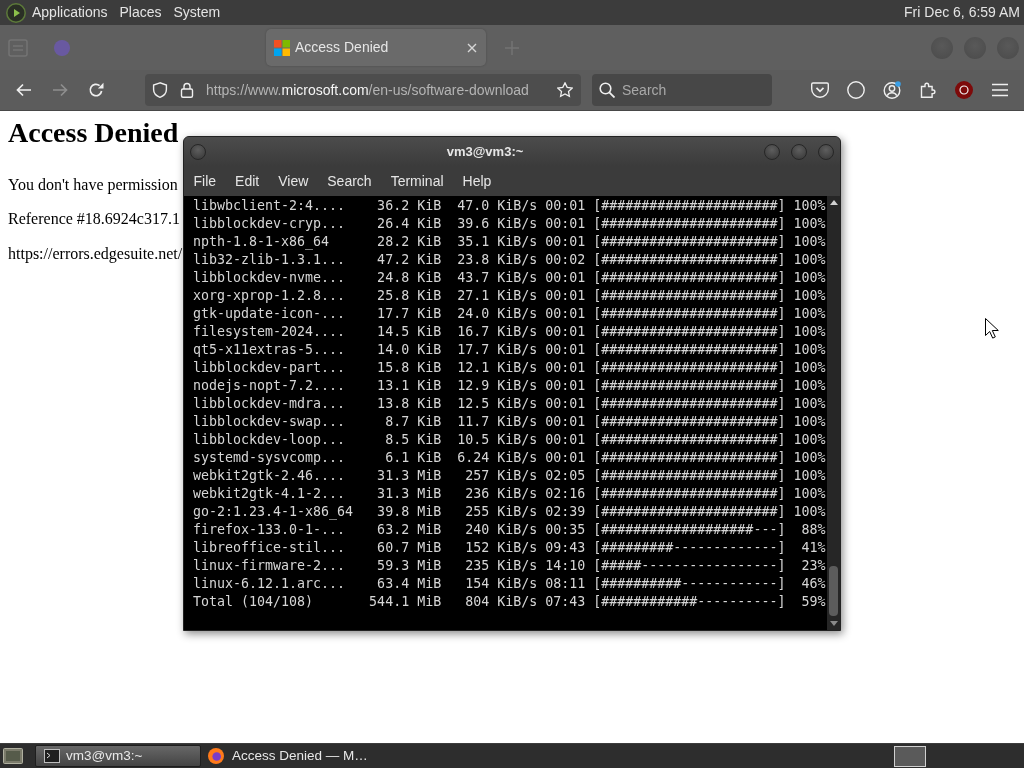 The image size is (1024, 768). I want to click on page-text: Reference #18.6924c317.1, so click(94, 219).